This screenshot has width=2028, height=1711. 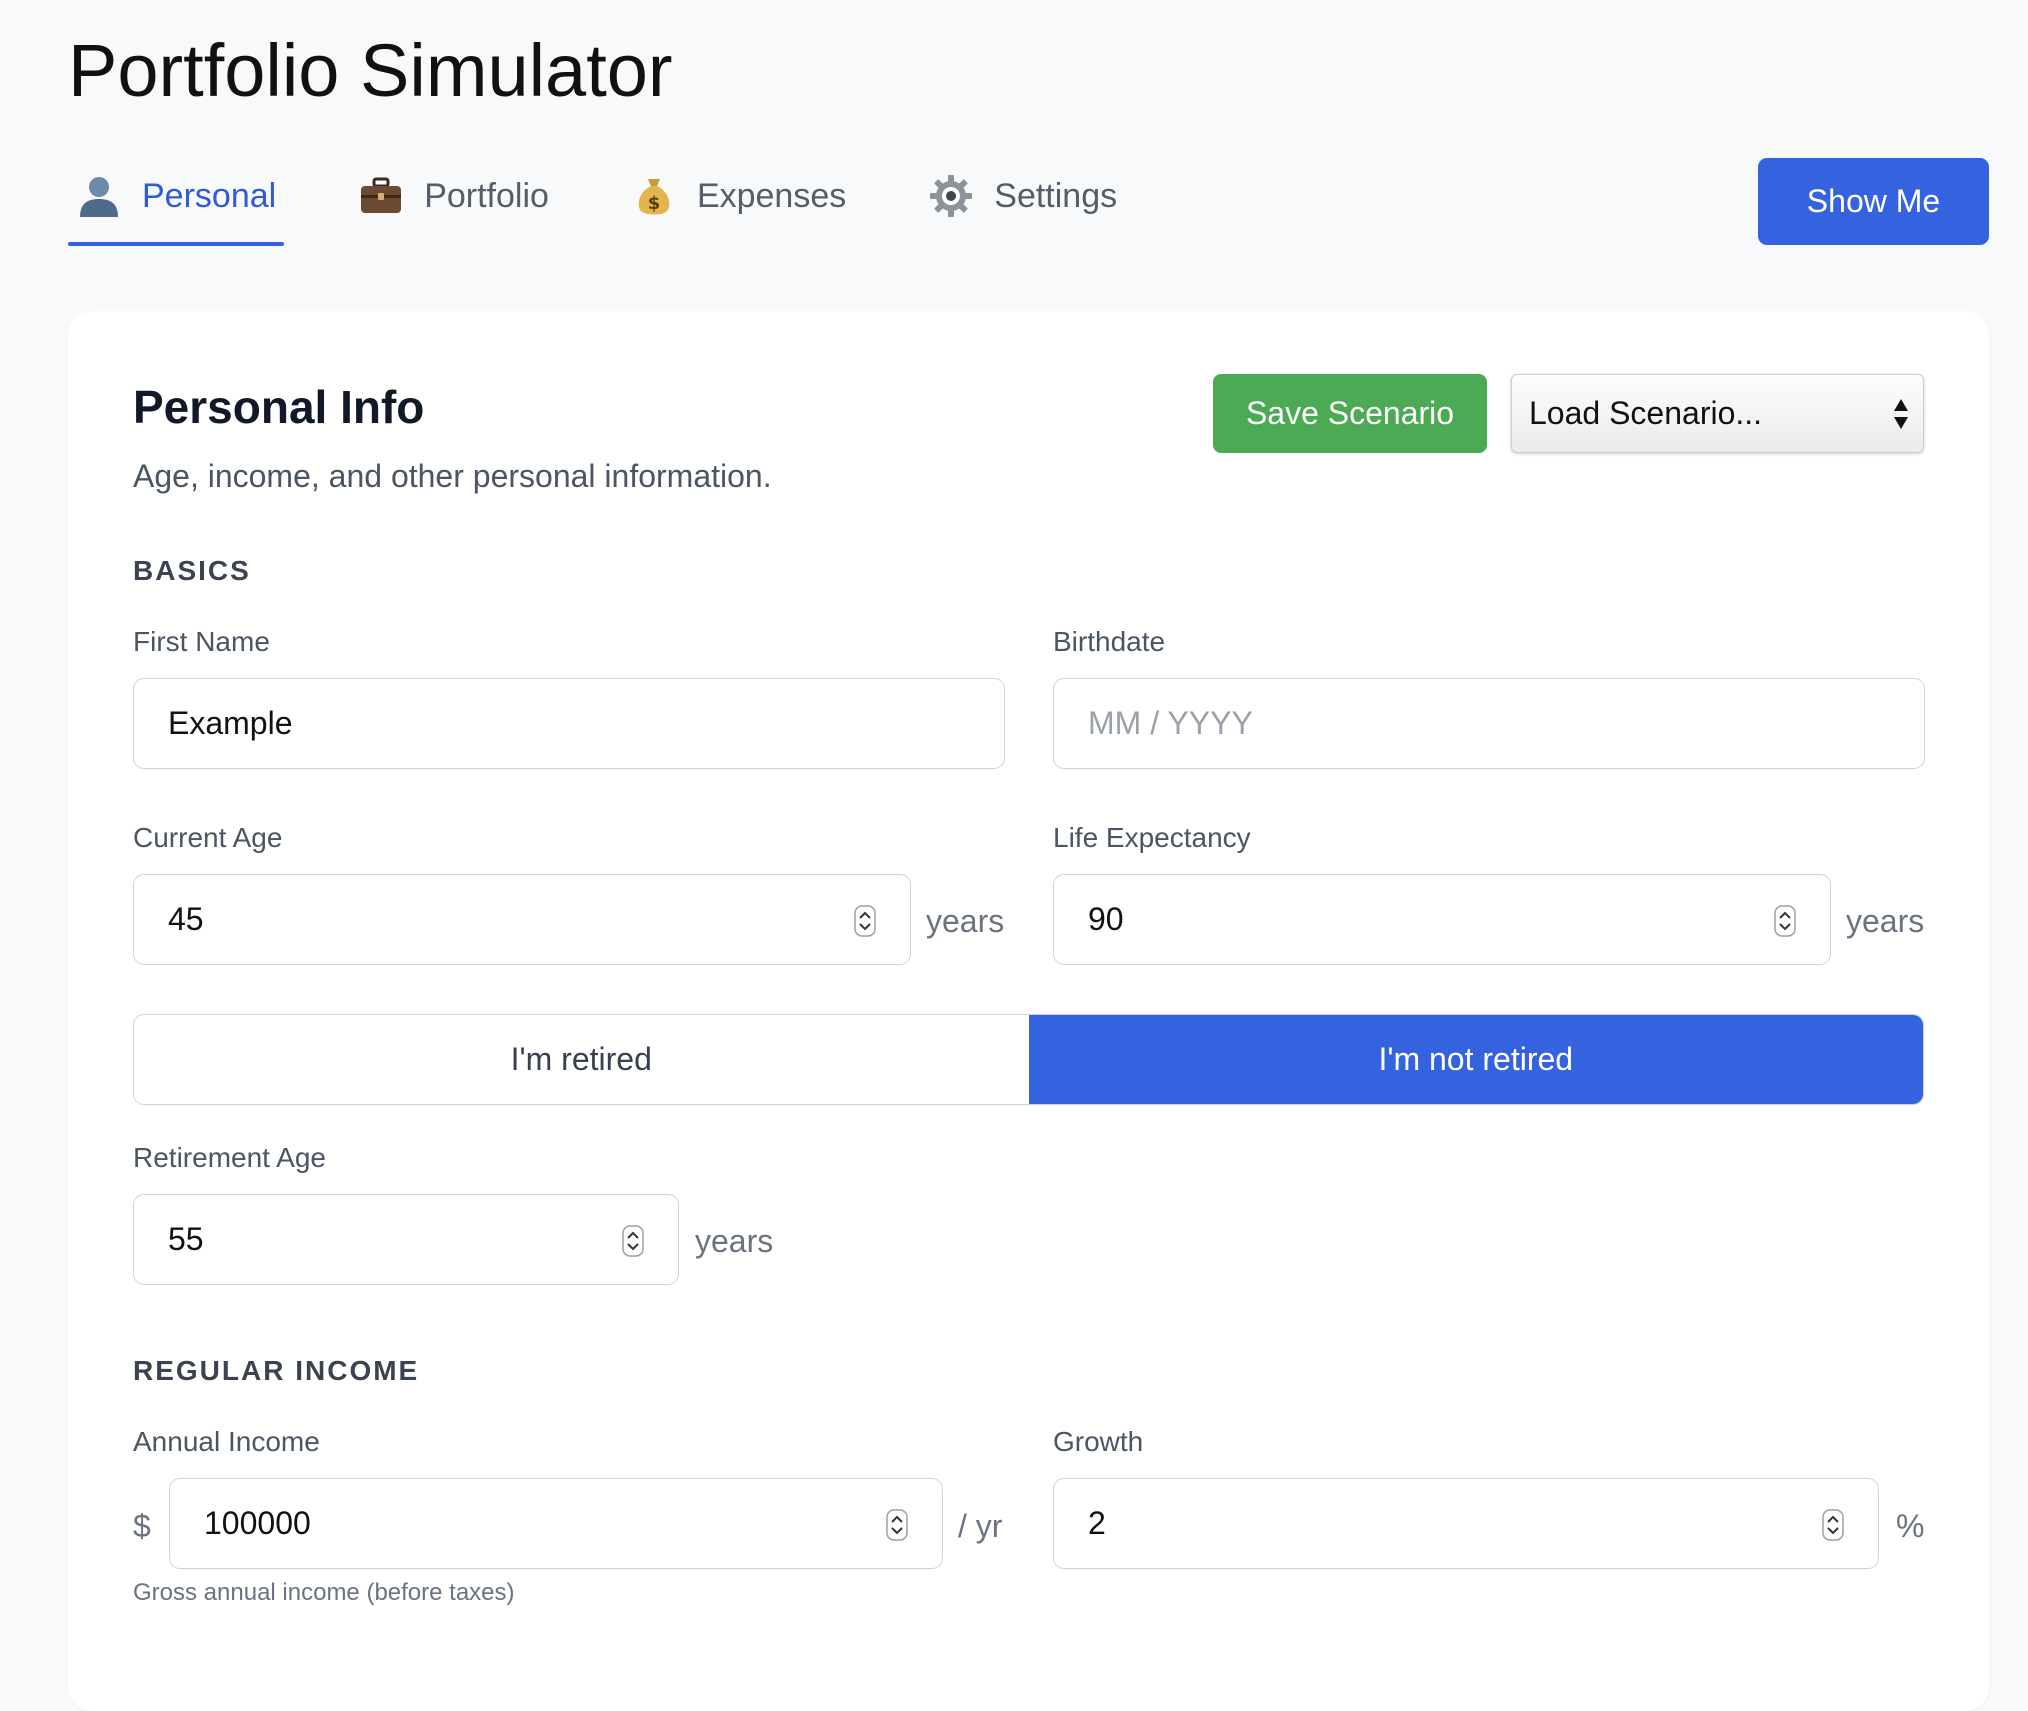 I want to click on annual-income-unit: / yr, so click(x=980, y=1526).